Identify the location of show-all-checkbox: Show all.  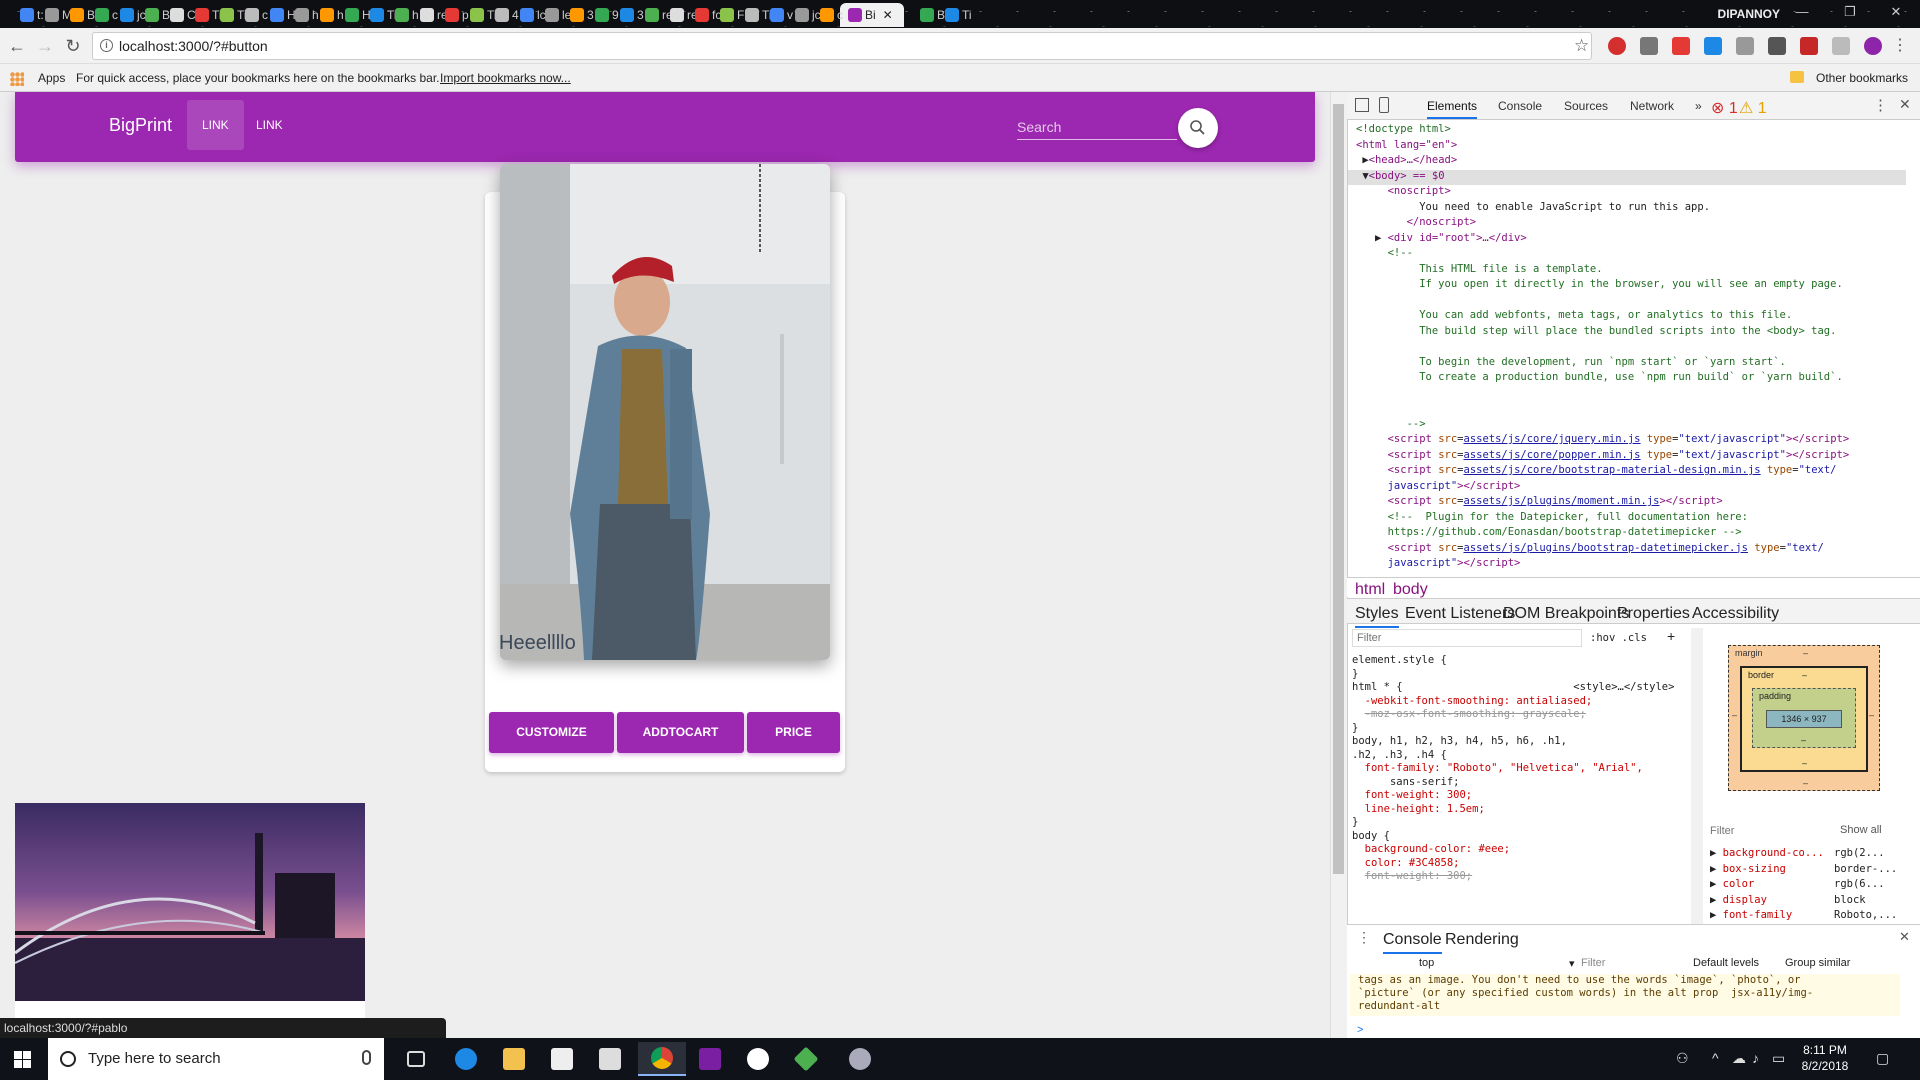
(1861, 830).